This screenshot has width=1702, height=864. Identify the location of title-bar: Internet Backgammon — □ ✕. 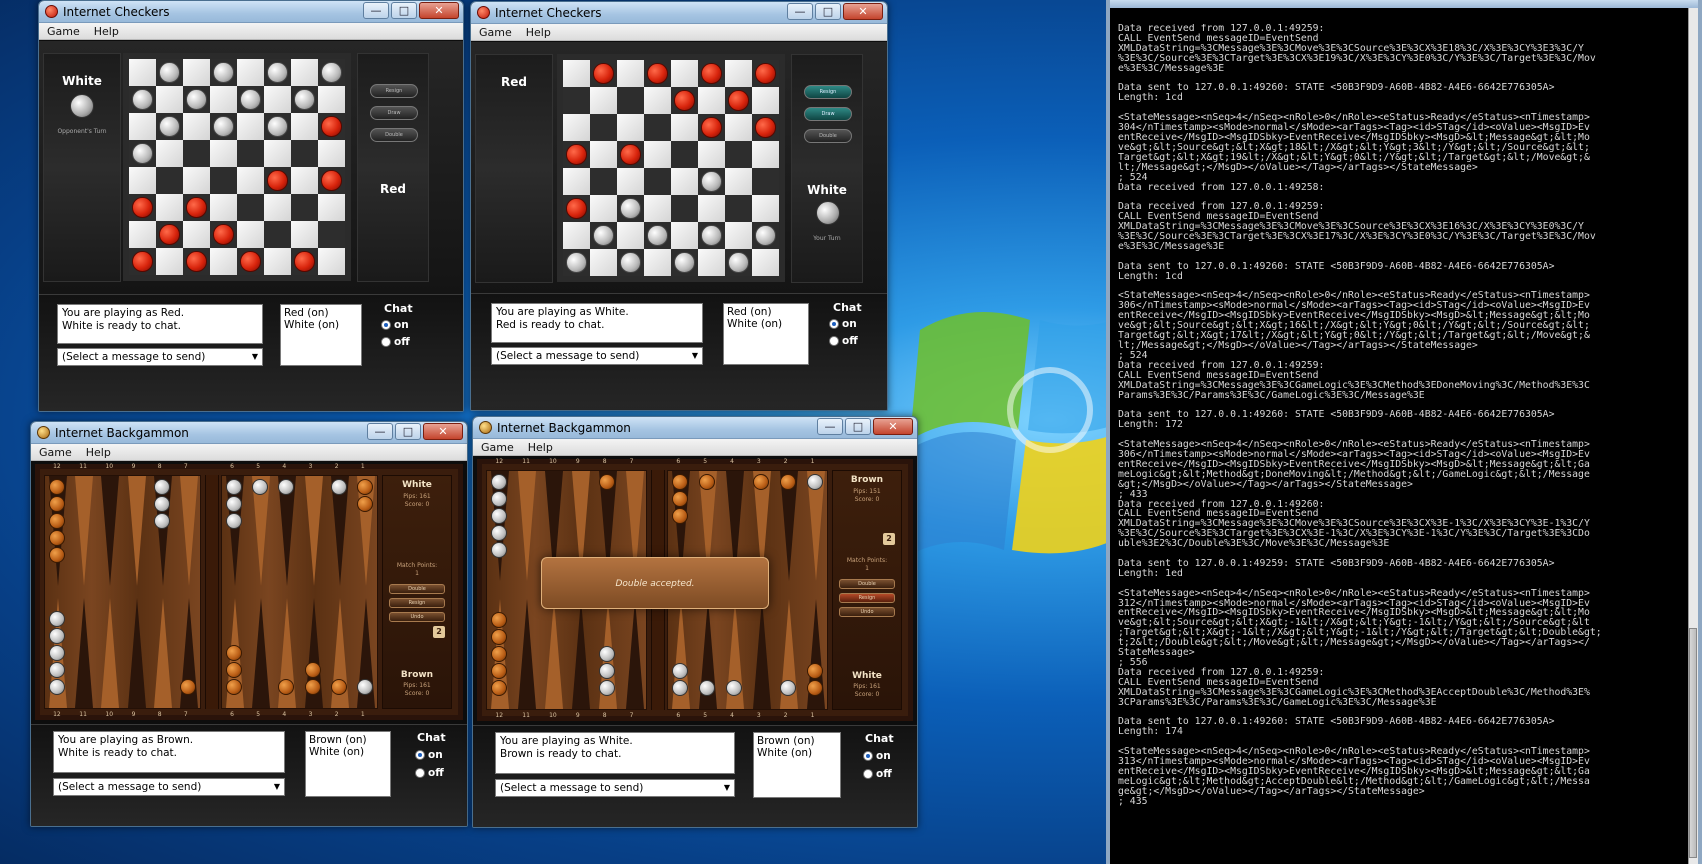
(249, 433).